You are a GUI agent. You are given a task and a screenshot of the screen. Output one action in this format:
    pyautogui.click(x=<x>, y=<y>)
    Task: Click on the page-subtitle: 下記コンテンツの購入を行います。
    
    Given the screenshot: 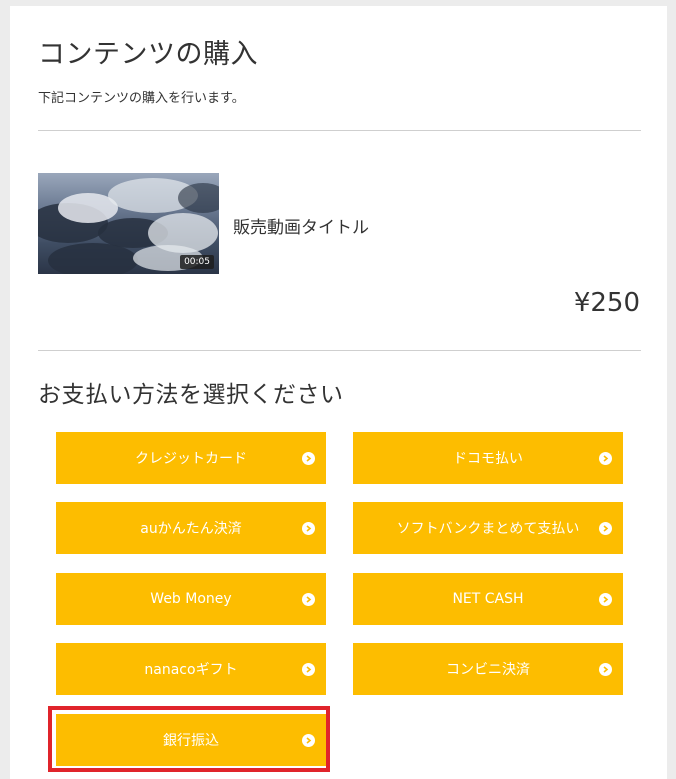 What is the action you would take?
    pyautogui.click(x=141, y=98)
    